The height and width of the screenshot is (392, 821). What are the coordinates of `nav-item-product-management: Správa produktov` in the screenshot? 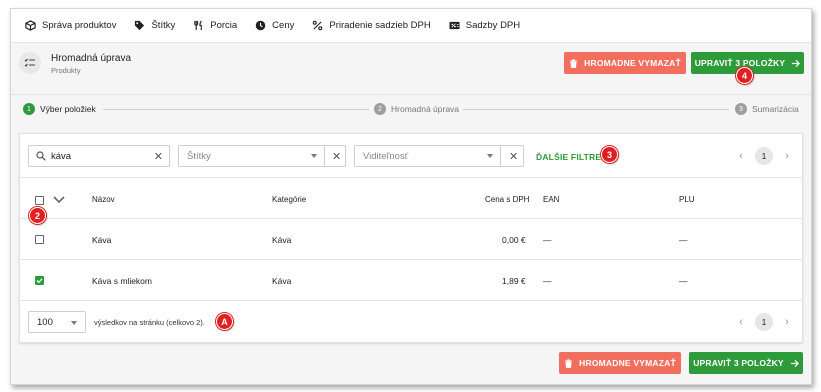 It's located at (70, 25).